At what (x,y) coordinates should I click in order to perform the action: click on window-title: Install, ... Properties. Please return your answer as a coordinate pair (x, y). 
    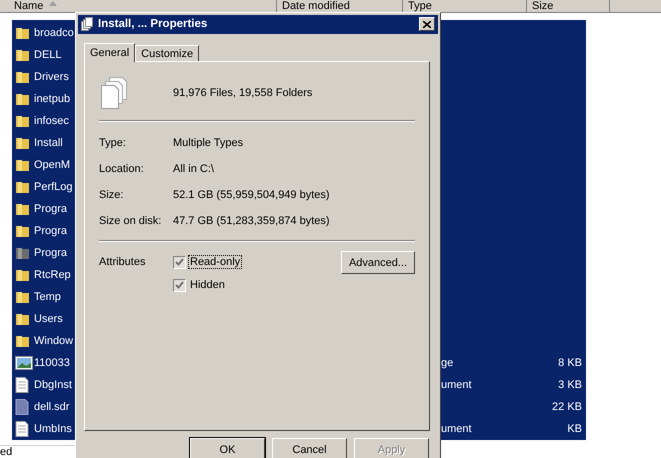
    Looking at the image, I should click on (153, 24).